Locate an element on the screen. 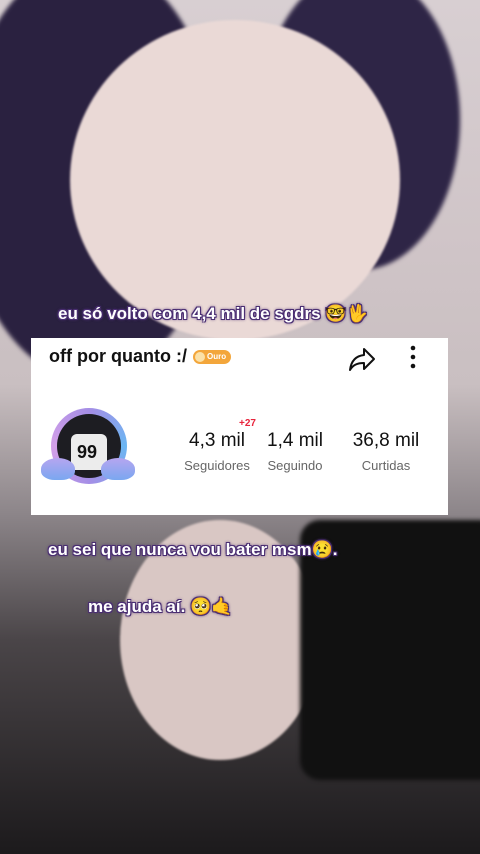 The height and width of the screenshot is (854, 480). left-wing-decoration is located at coordinates (58, 469).